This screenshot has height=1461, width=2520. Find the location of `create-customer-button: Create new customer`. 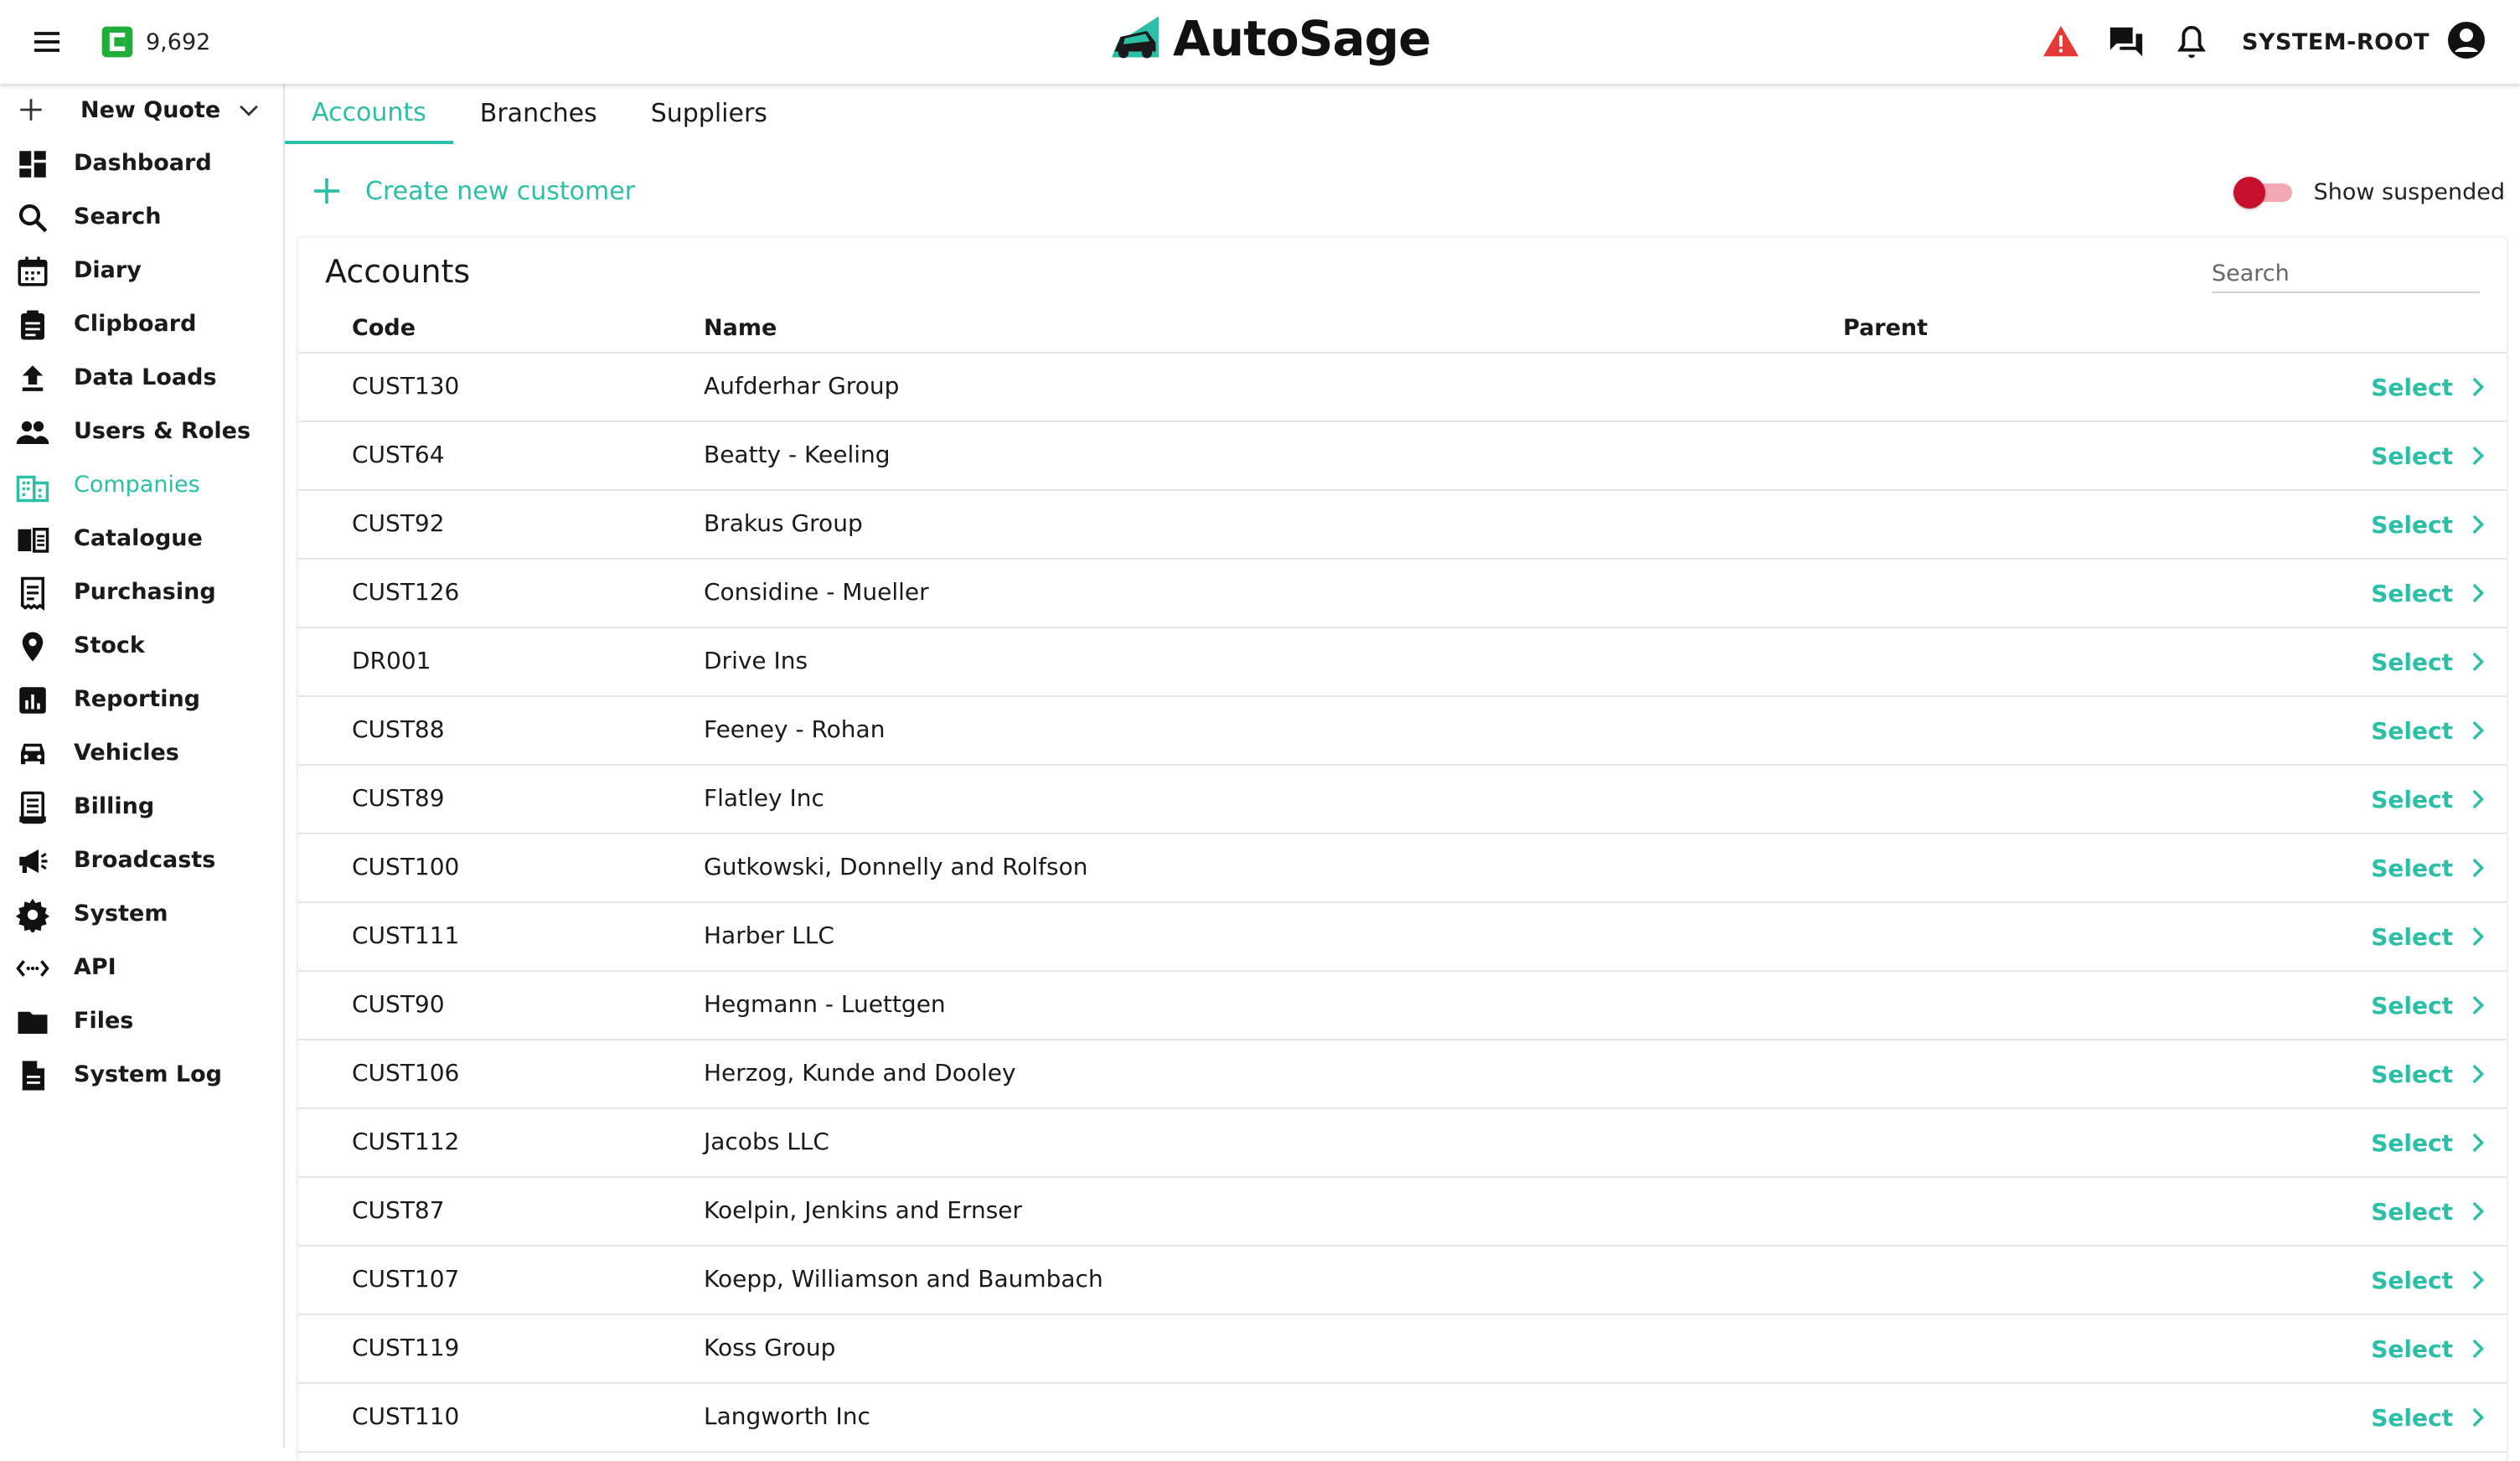

create-customer-button: Create new customer is located at coordinates (472, 191).